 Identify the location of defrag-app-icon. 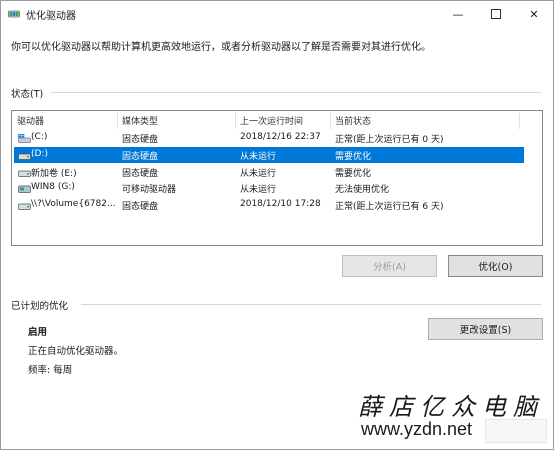
(14, 14).